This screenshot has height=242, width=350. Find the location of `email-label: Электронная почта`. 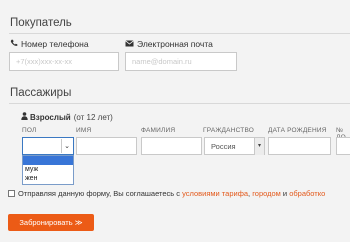

email-label: Электронная почта is located at coordinates (169, 44).